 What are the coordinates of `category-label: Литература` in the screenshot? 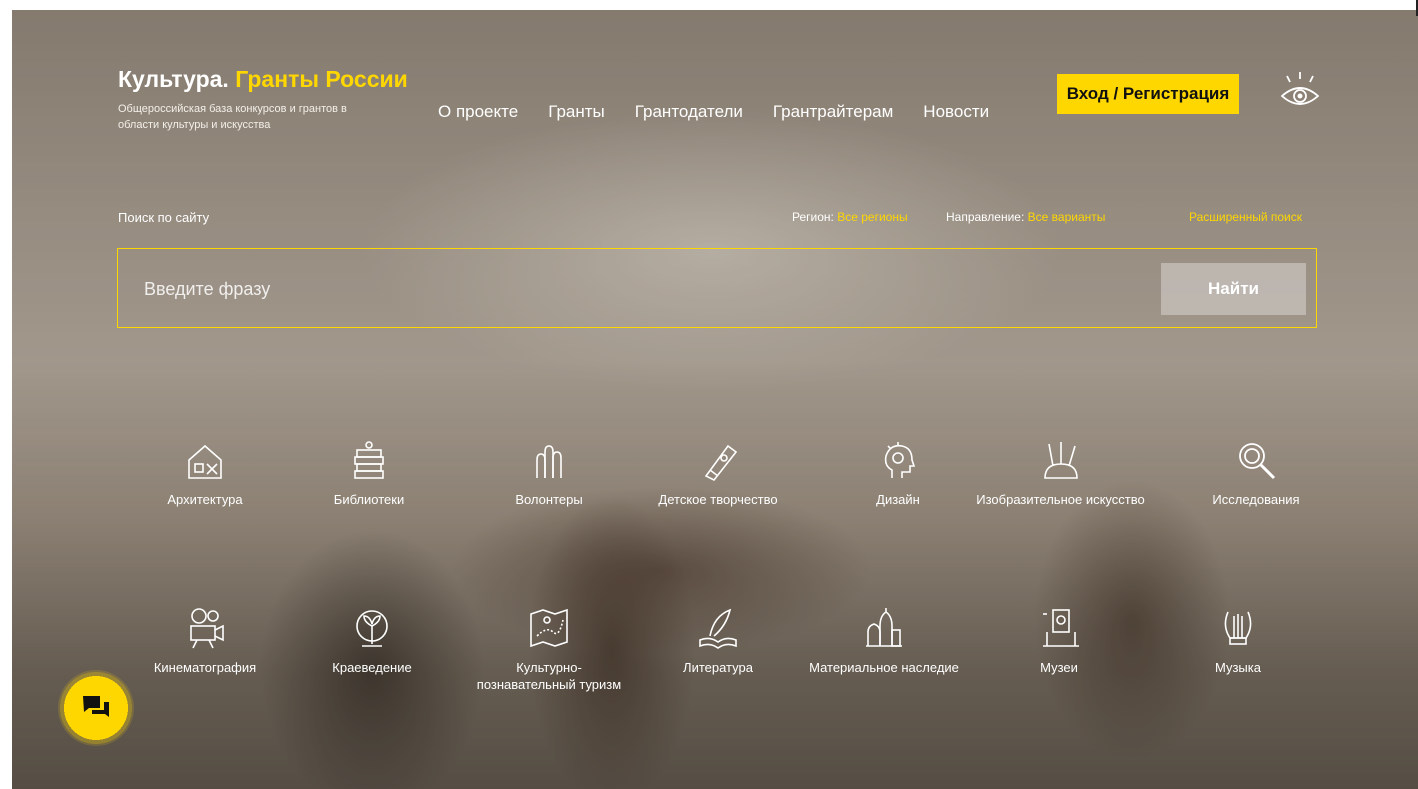 It's located at (718, 667).